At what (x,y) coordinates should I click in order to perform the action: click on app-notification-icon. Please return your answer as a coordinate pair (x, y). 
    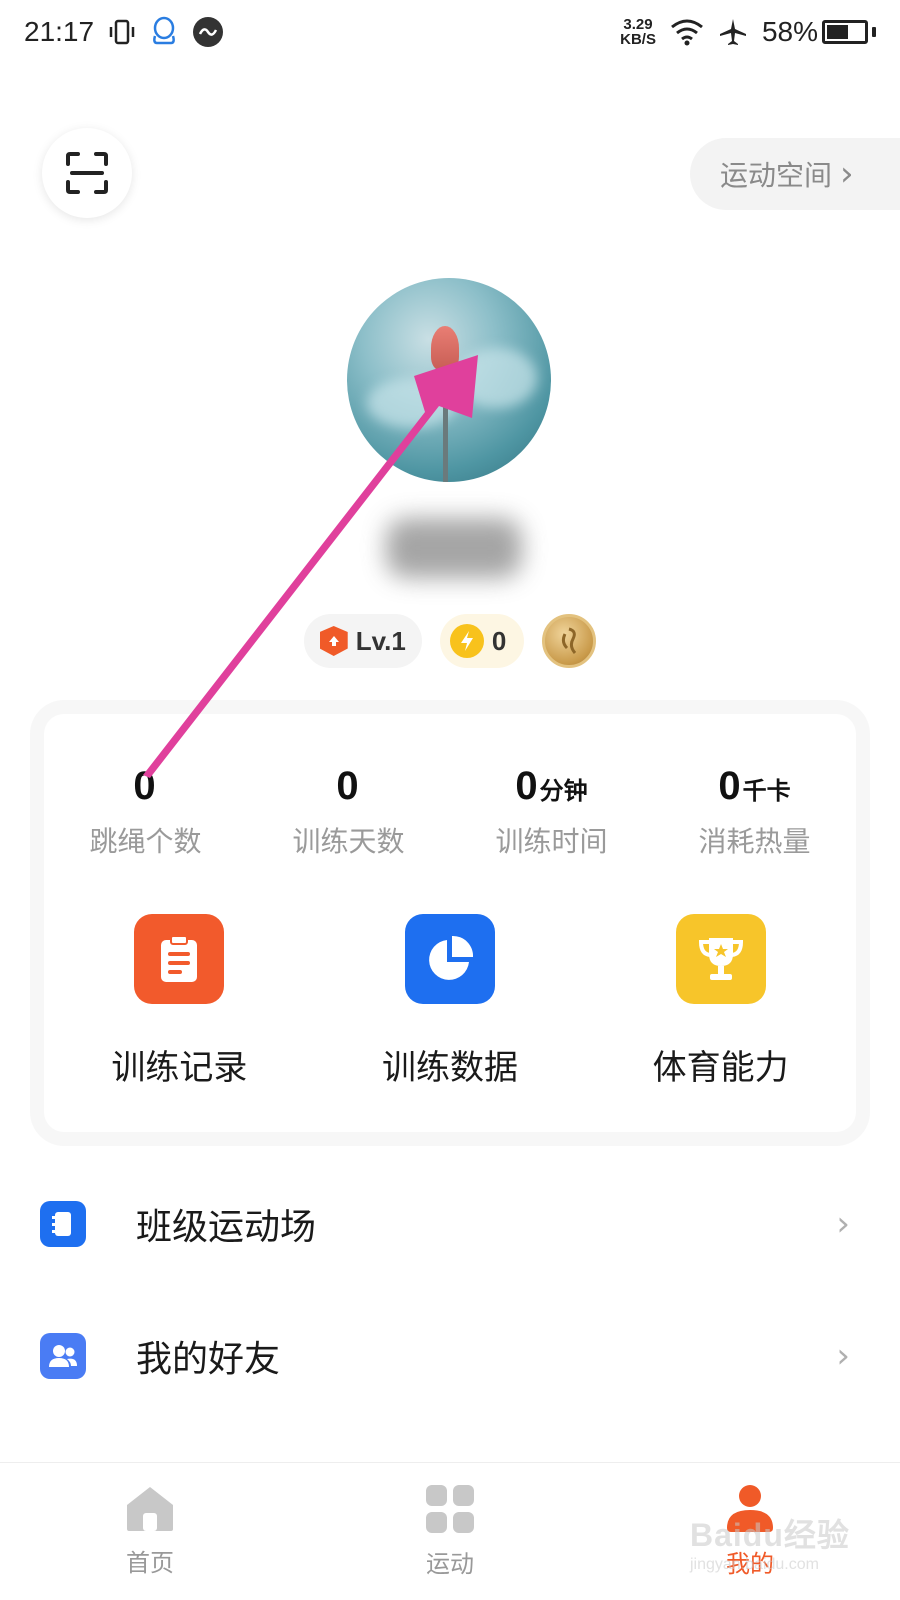
    Looking at the image, I should click on (208, 32).